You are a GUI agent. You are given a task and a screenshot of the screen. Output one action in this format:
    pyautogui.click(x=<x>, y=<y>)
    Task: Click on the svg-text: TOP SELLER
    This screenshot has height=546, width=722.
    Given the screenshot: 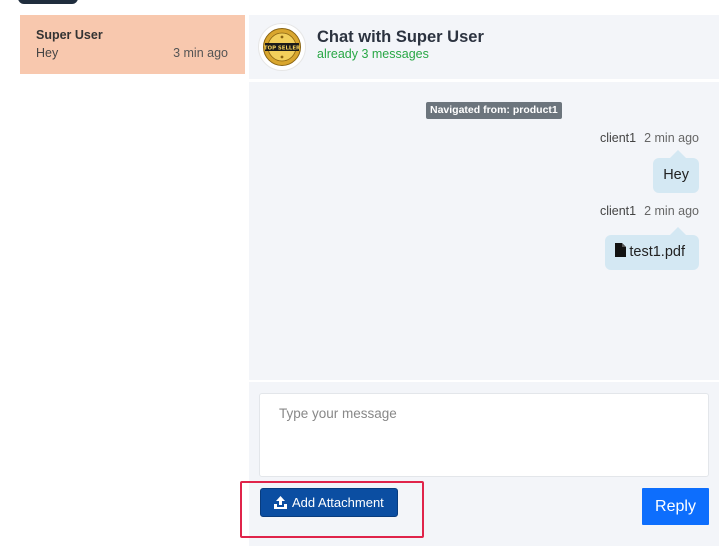 What is the action you would take?
    pyautogui.click(x=282, y=48)
    